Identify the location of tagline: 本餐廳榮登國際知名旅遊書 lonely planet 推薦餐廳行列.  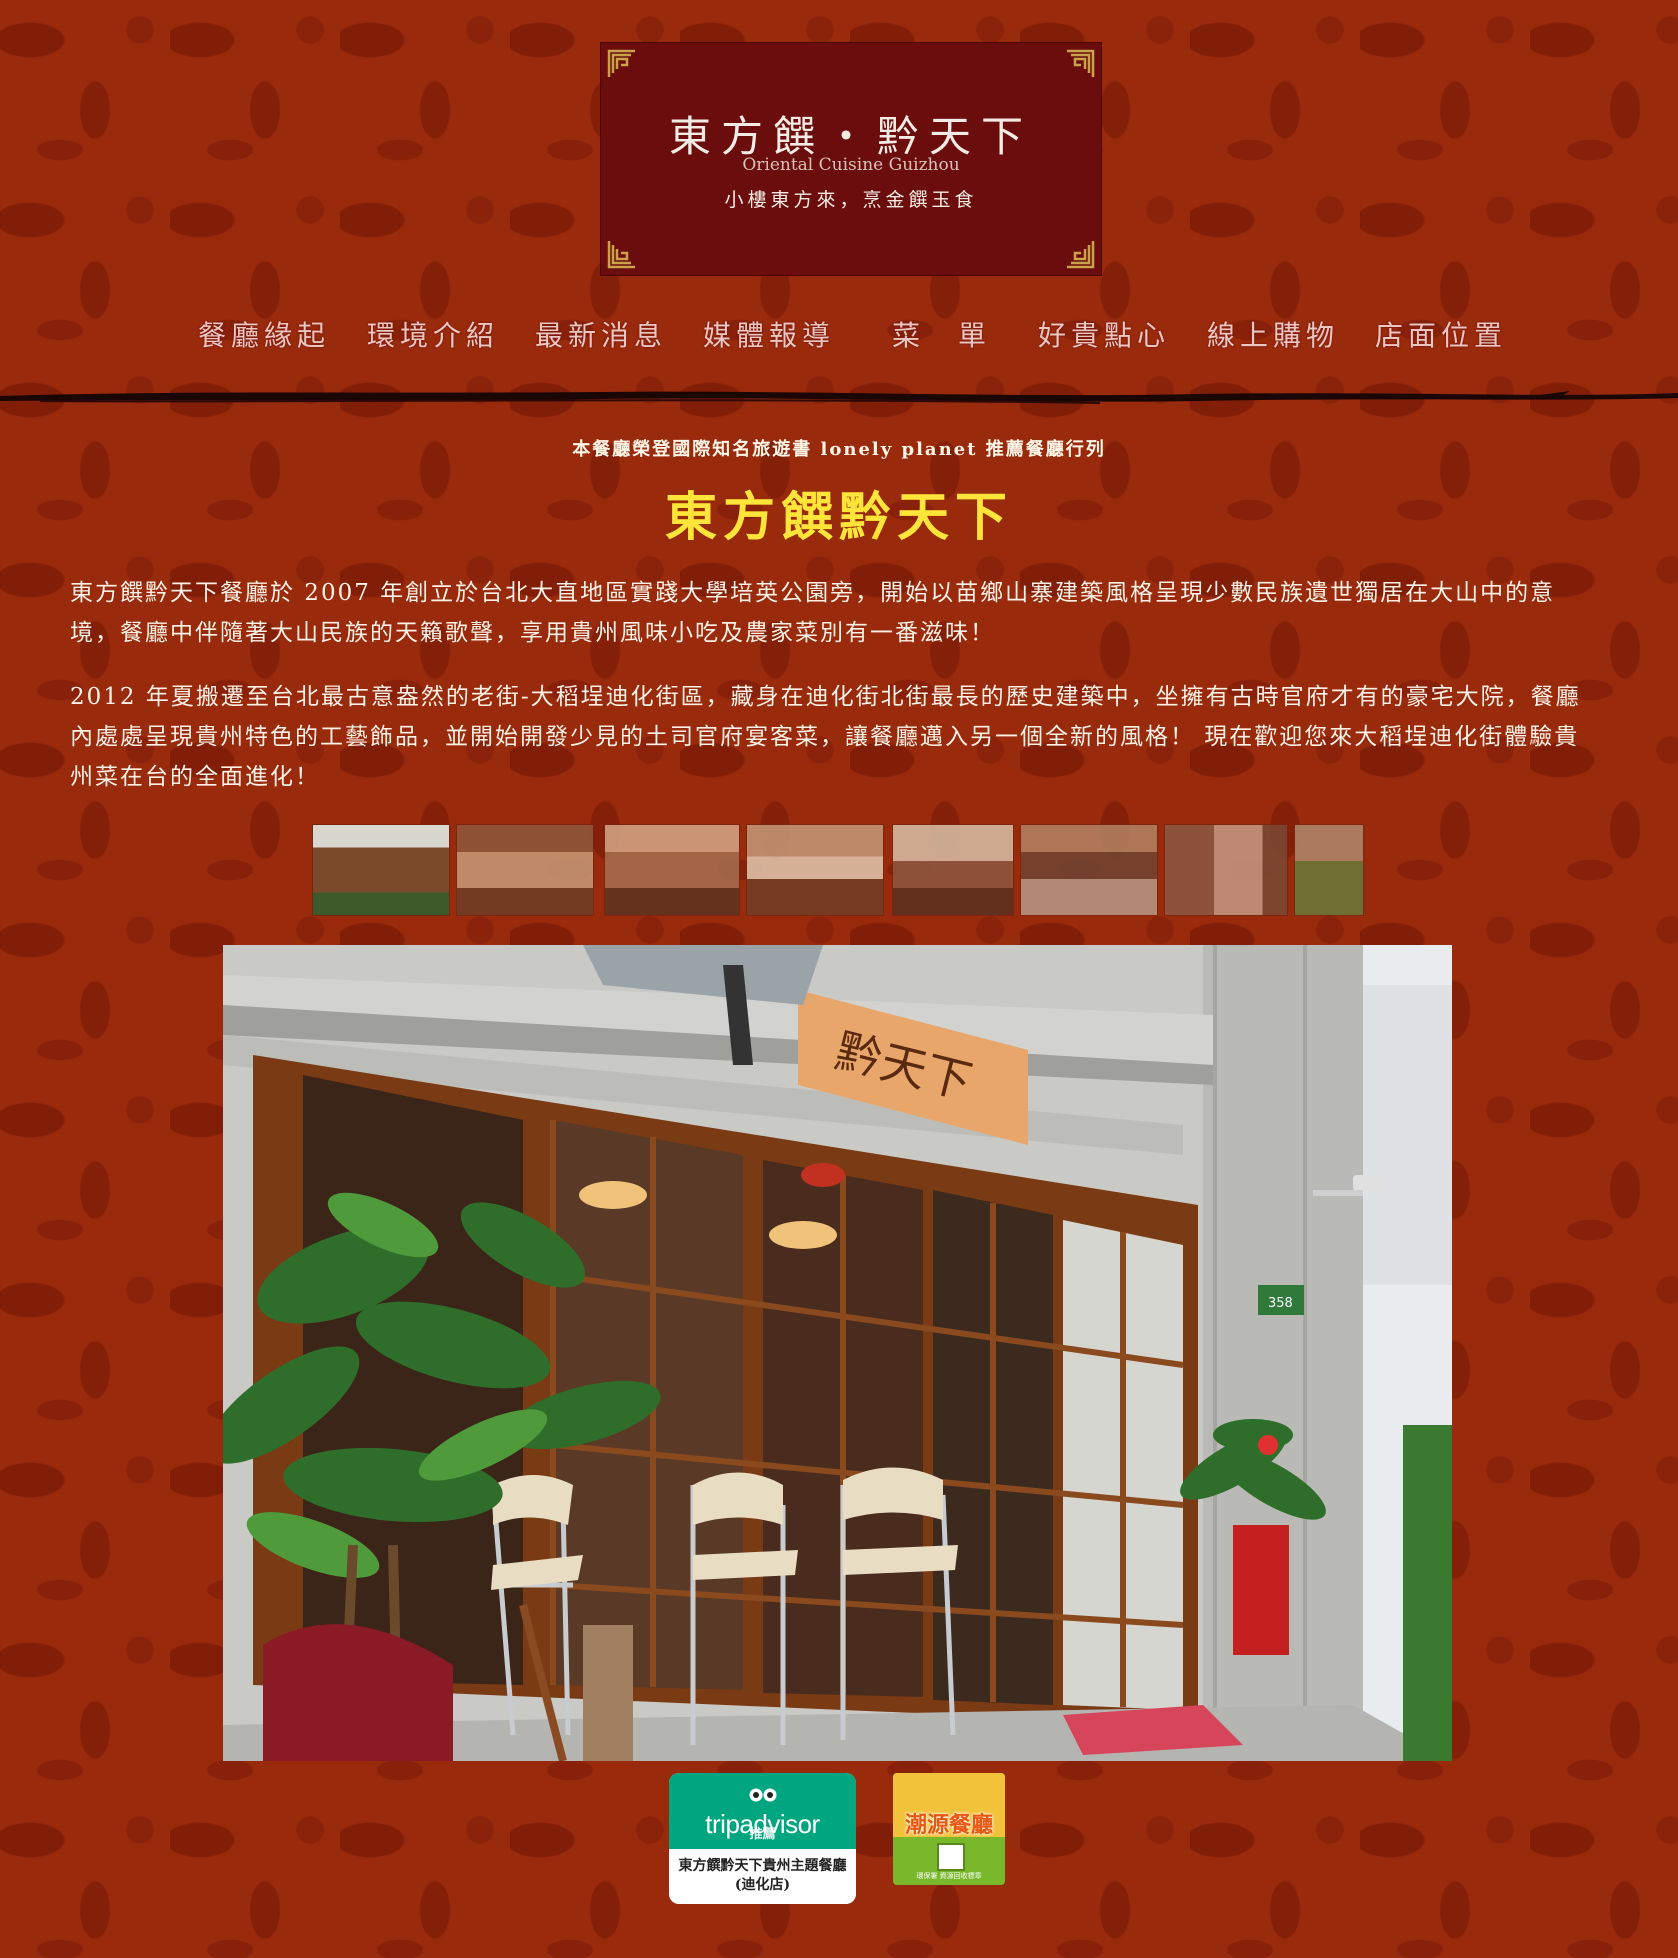
(839, 449).